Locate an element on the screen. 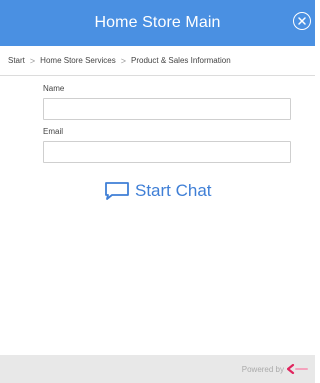  close-button is located at coordinates (302, 21).